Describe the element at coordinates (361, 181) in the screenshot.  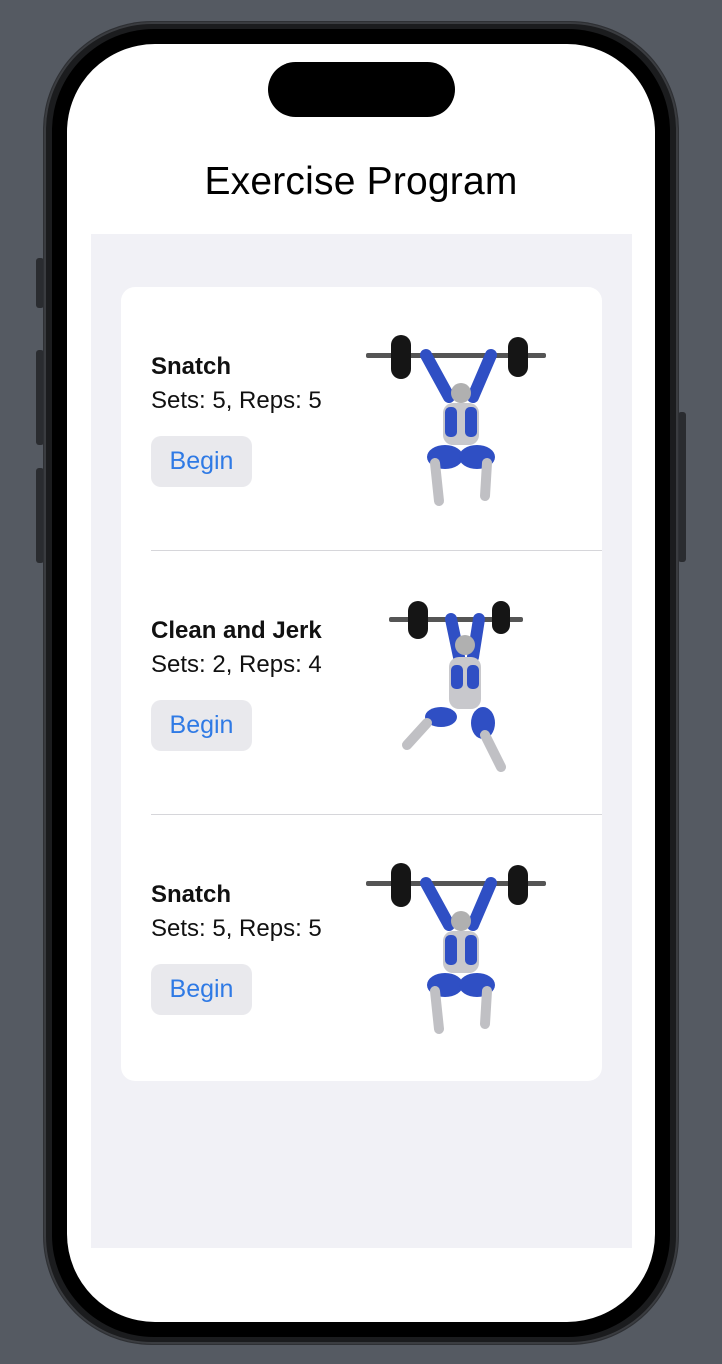
I see `page-title: Exercise Program` at that location.